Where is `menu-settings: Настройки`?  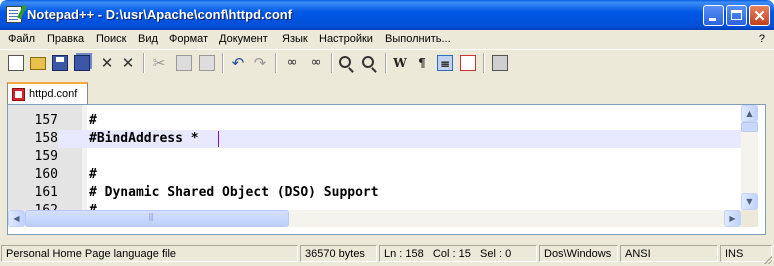
menu-settings: Настройки is located at coordinates (346, 39).